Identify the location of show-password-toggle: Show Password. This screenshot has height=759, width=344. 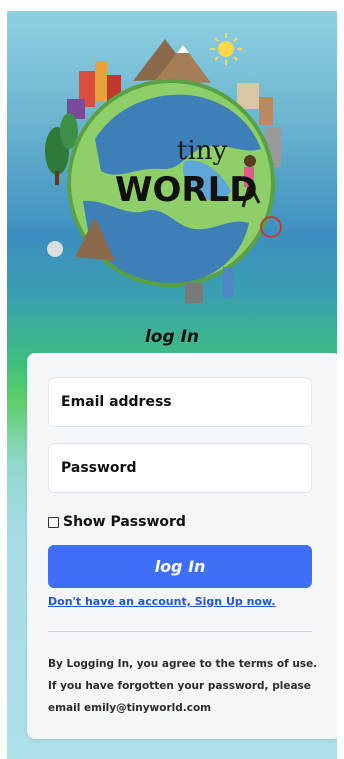
(117, 522).